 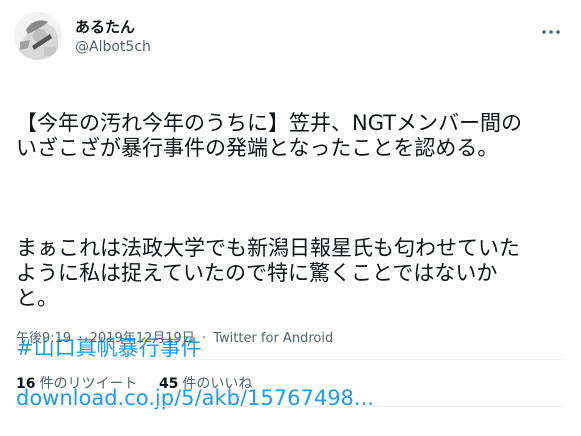 I want to click on retweets-label: 件のリツイート, so click(x=88, y=384).